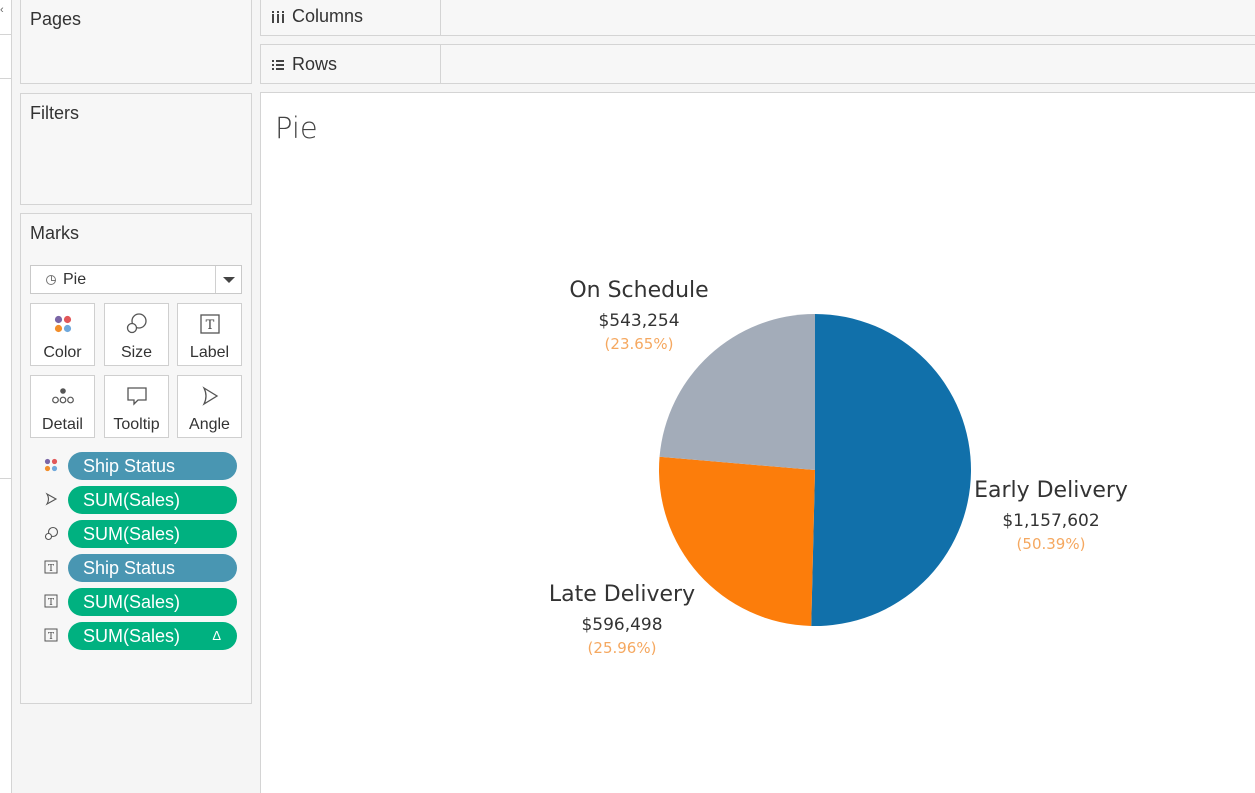 The width and height of the screenshot is (1255, 793). I want to click on angle-button: Angle, so click(209, 406).